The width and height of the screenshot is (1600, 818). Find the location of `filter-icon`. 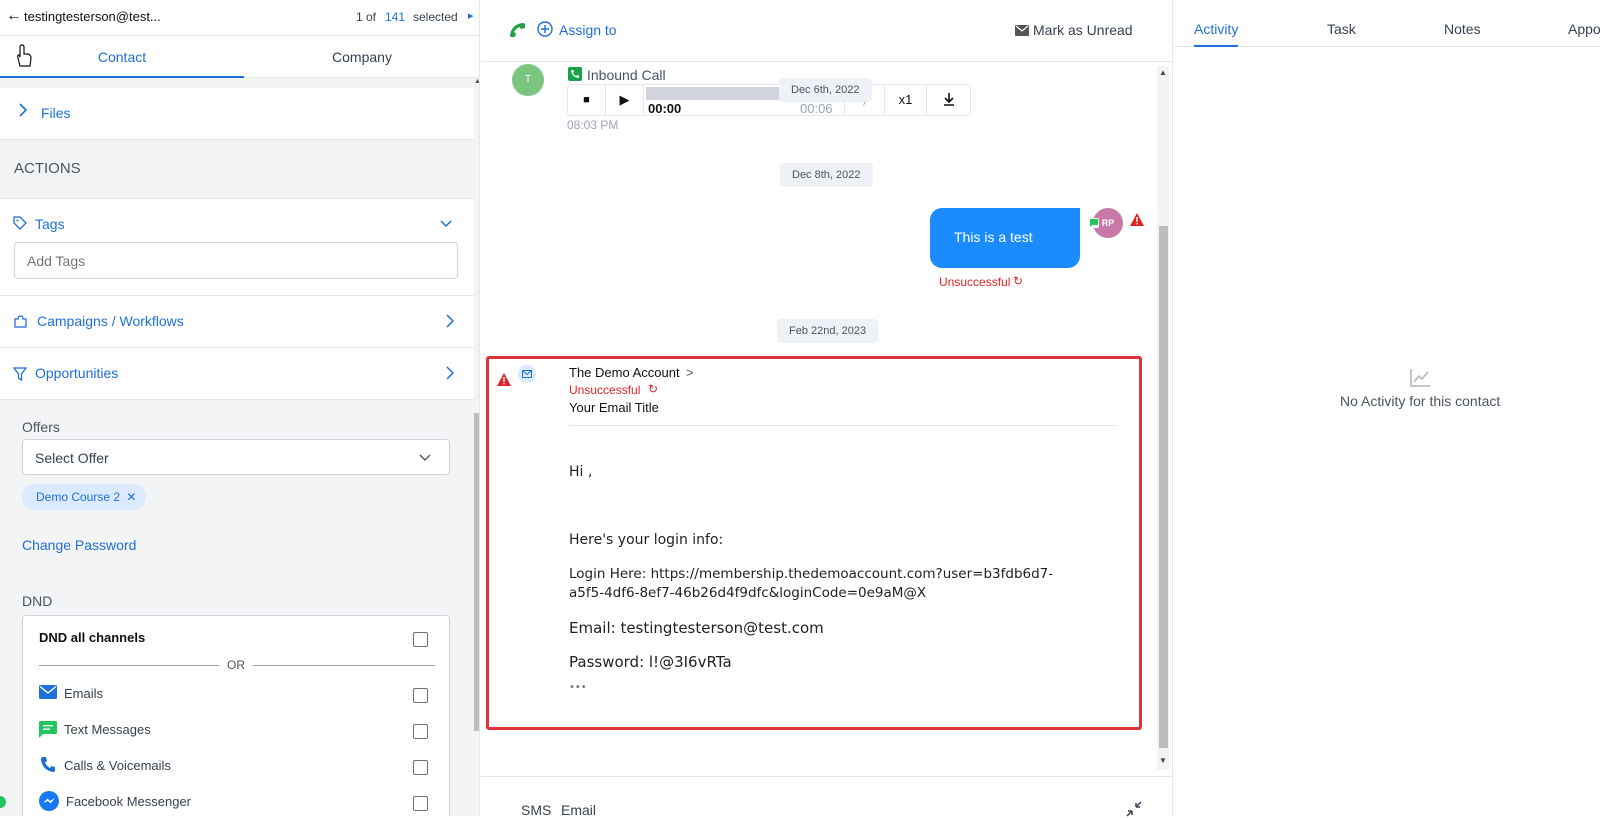

filter-icon is located at coordinates (20, 374).